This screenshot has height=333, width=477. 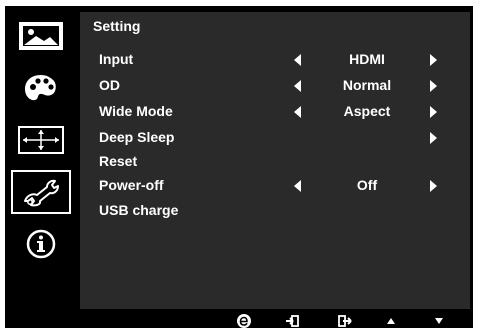 What do you see at coordinates (136, 111) in the screenshot?
I see `wide-mode-label: Wide Mode` at bounding box center [136, 111].